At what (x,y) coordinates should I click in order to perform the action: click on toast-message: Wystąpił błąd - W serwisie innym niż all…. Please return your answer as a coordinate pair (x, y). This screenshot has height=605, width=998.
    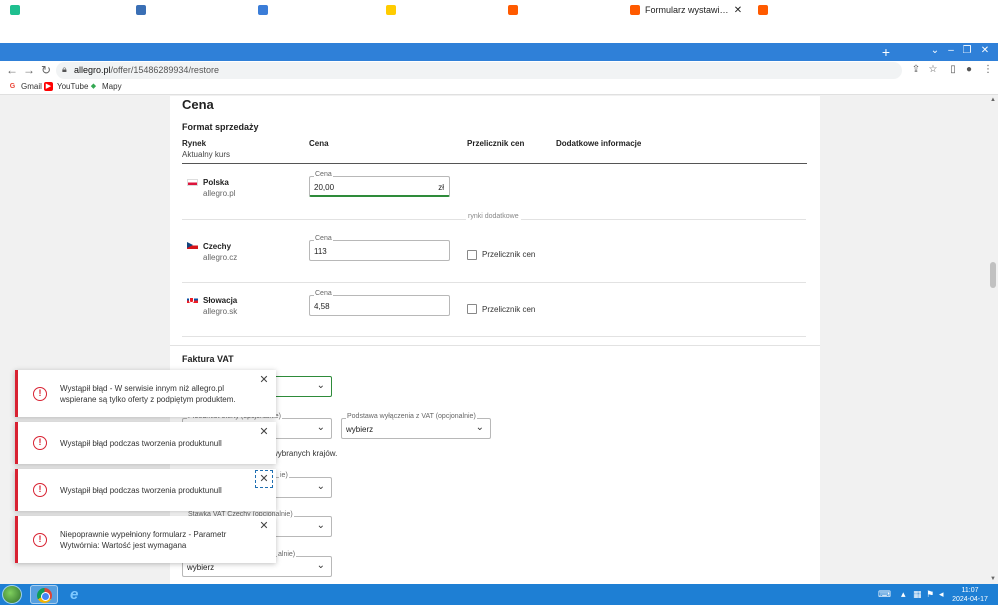
    Looking at the image, I should click on (148, 394).